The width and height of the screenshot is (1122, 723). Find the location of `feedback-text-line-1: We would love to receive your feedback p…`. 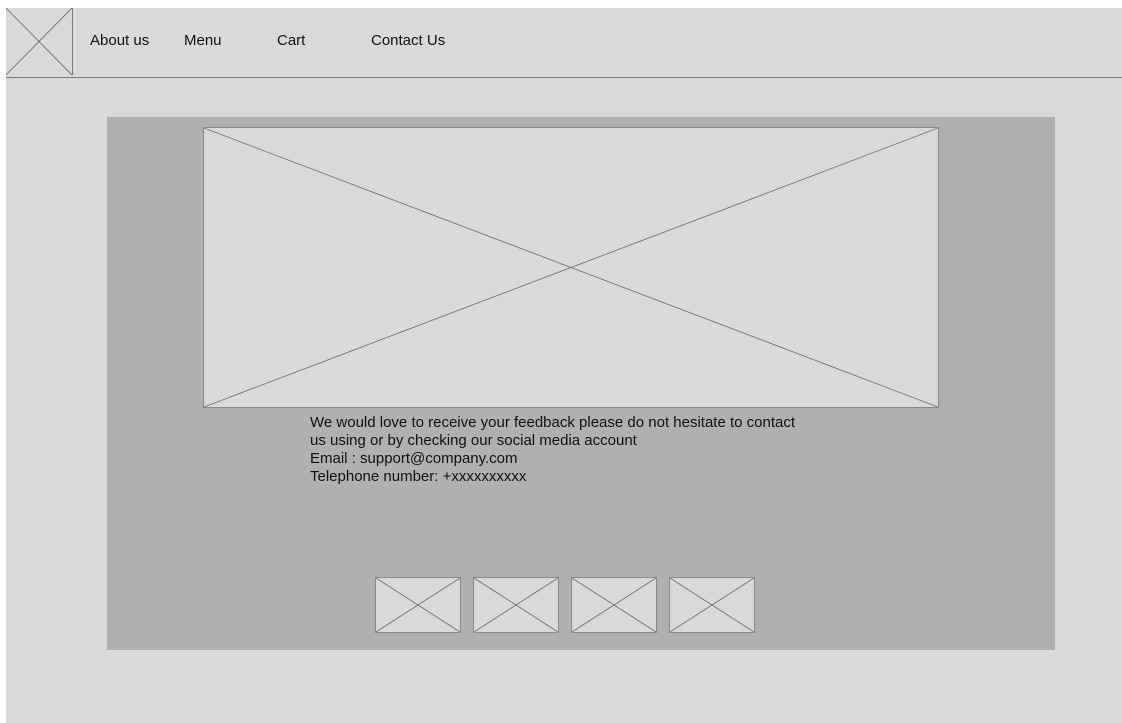

feedback-text-line-1: We would love to receive your feedback p… is located at coordinates (553, 422).